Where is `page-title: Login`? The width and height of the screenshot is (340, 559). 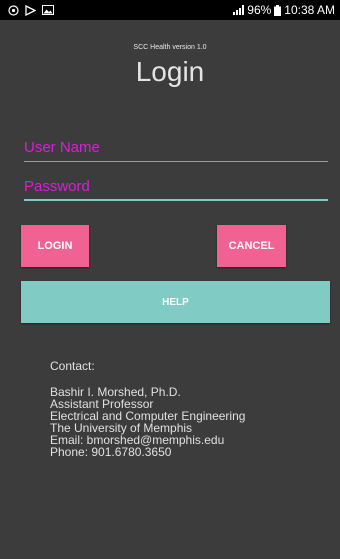
page-title: Login is located at coordinates (170, 71).